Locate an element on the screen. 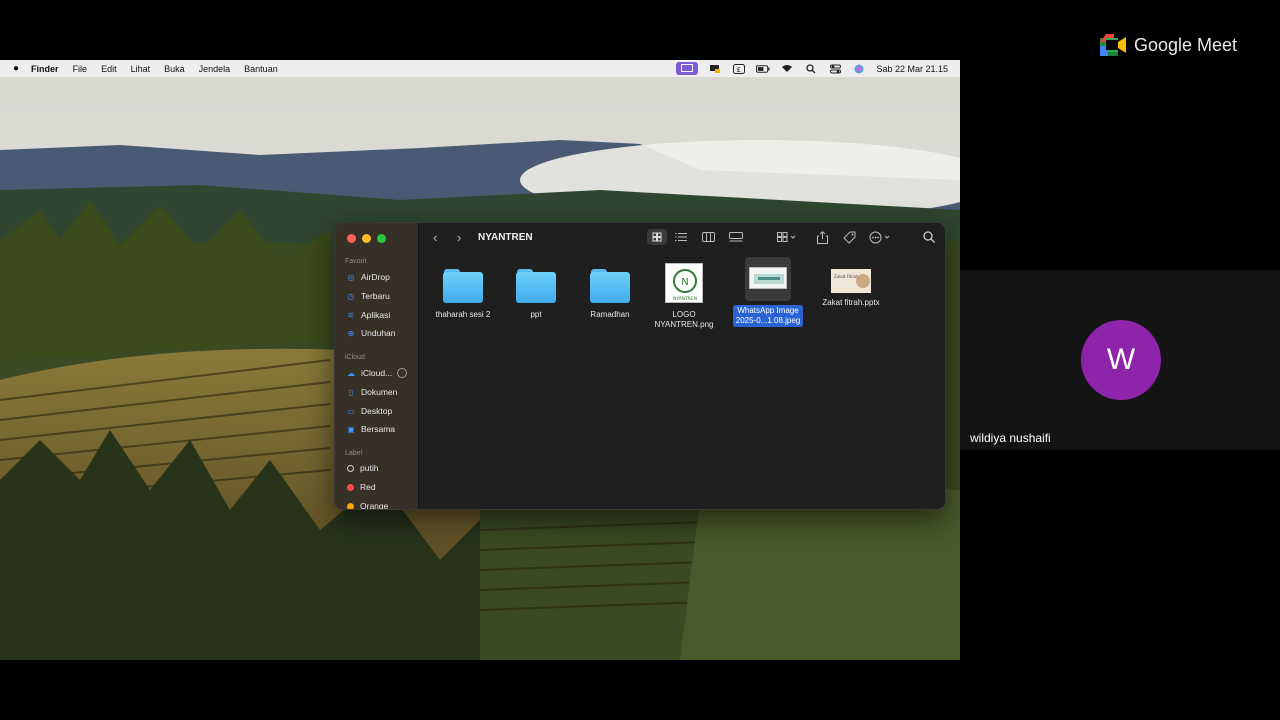  sidebar-item-applications: ⚟ Aplikasi is located at coordinates (367, 315).